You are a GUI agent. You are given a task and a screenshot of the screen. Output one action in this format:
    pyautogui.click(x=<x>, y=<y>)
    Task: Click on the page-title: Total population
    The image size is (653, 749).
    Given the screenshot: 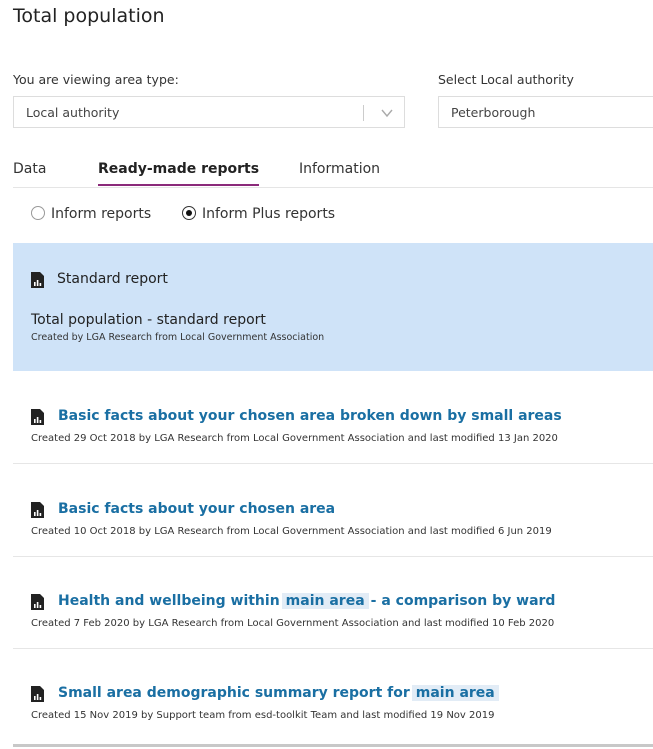 What is the action you would take?
    pyautogui.click(x=89, y=16)
    